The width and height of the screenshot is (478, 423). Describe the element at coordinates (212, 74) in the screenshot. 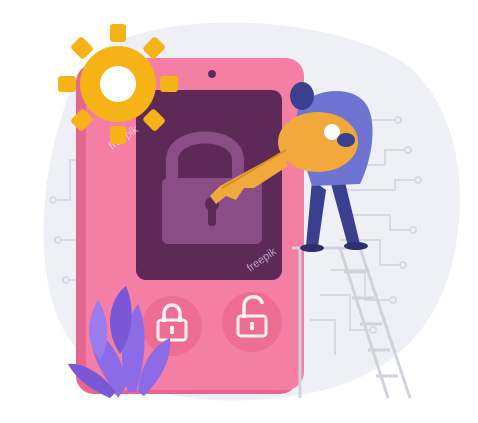

I see `camera-dot` at that location.